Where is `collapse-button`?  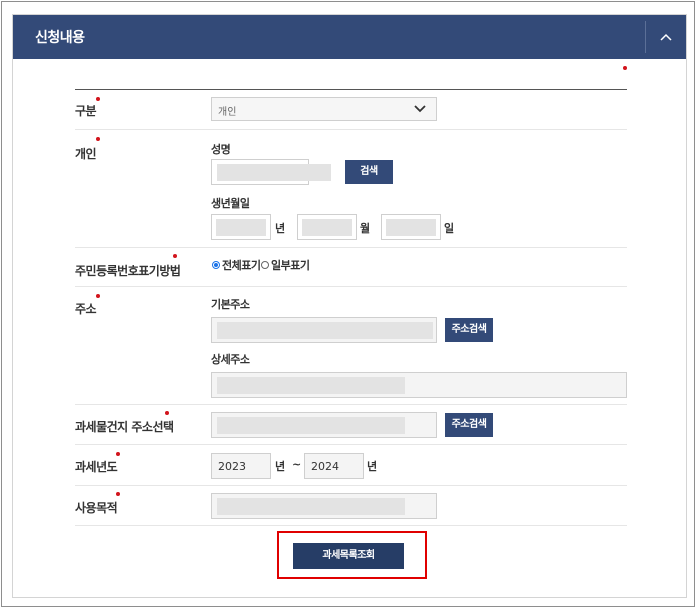
collapse-button is located at coordinates (666, 37).